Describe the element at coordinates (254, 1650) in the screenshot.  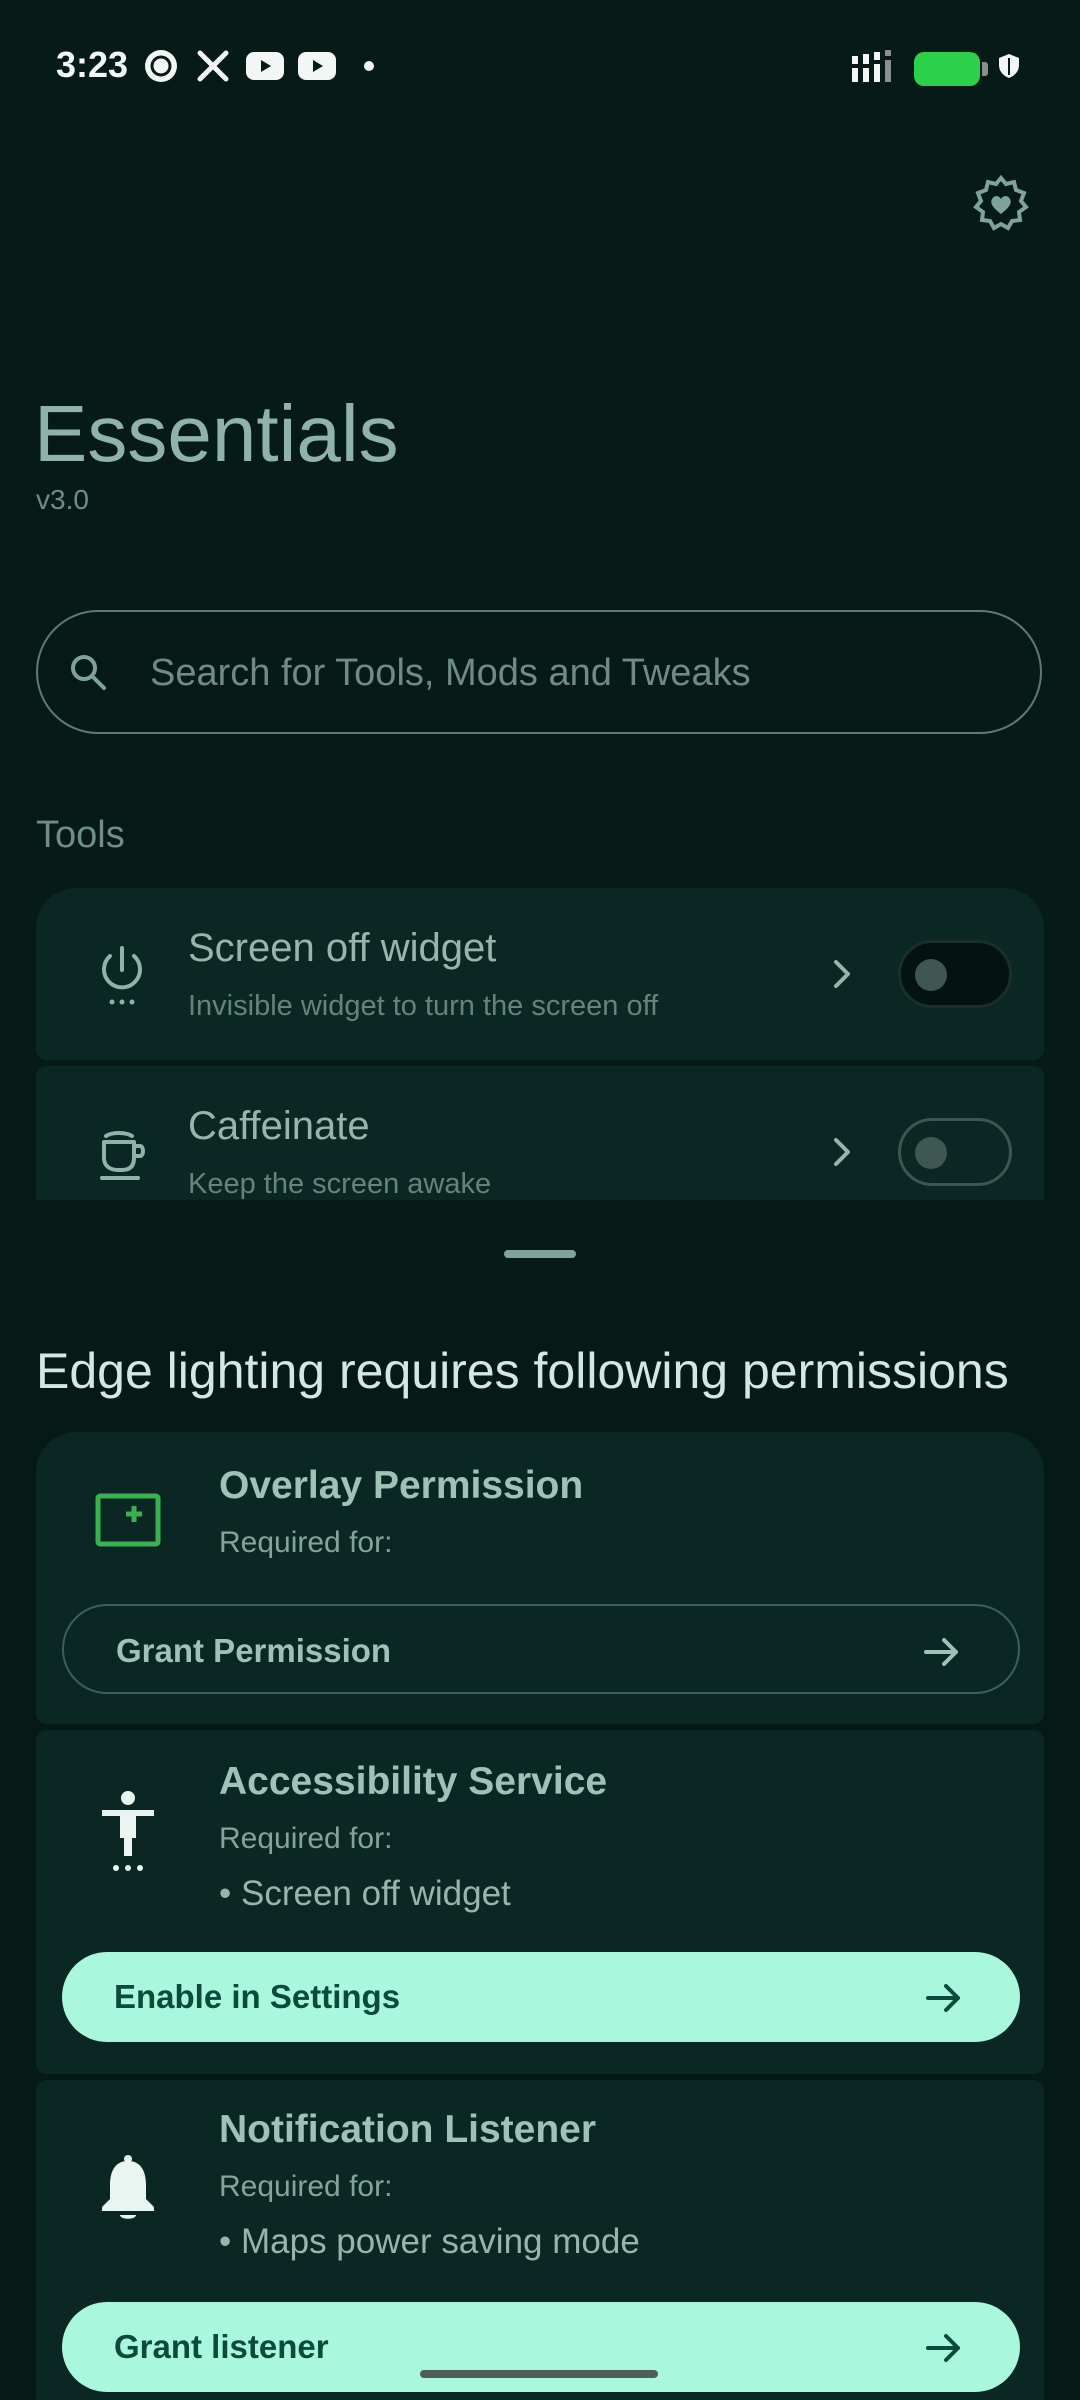
I see `button-label: Grant Permission` at that location.